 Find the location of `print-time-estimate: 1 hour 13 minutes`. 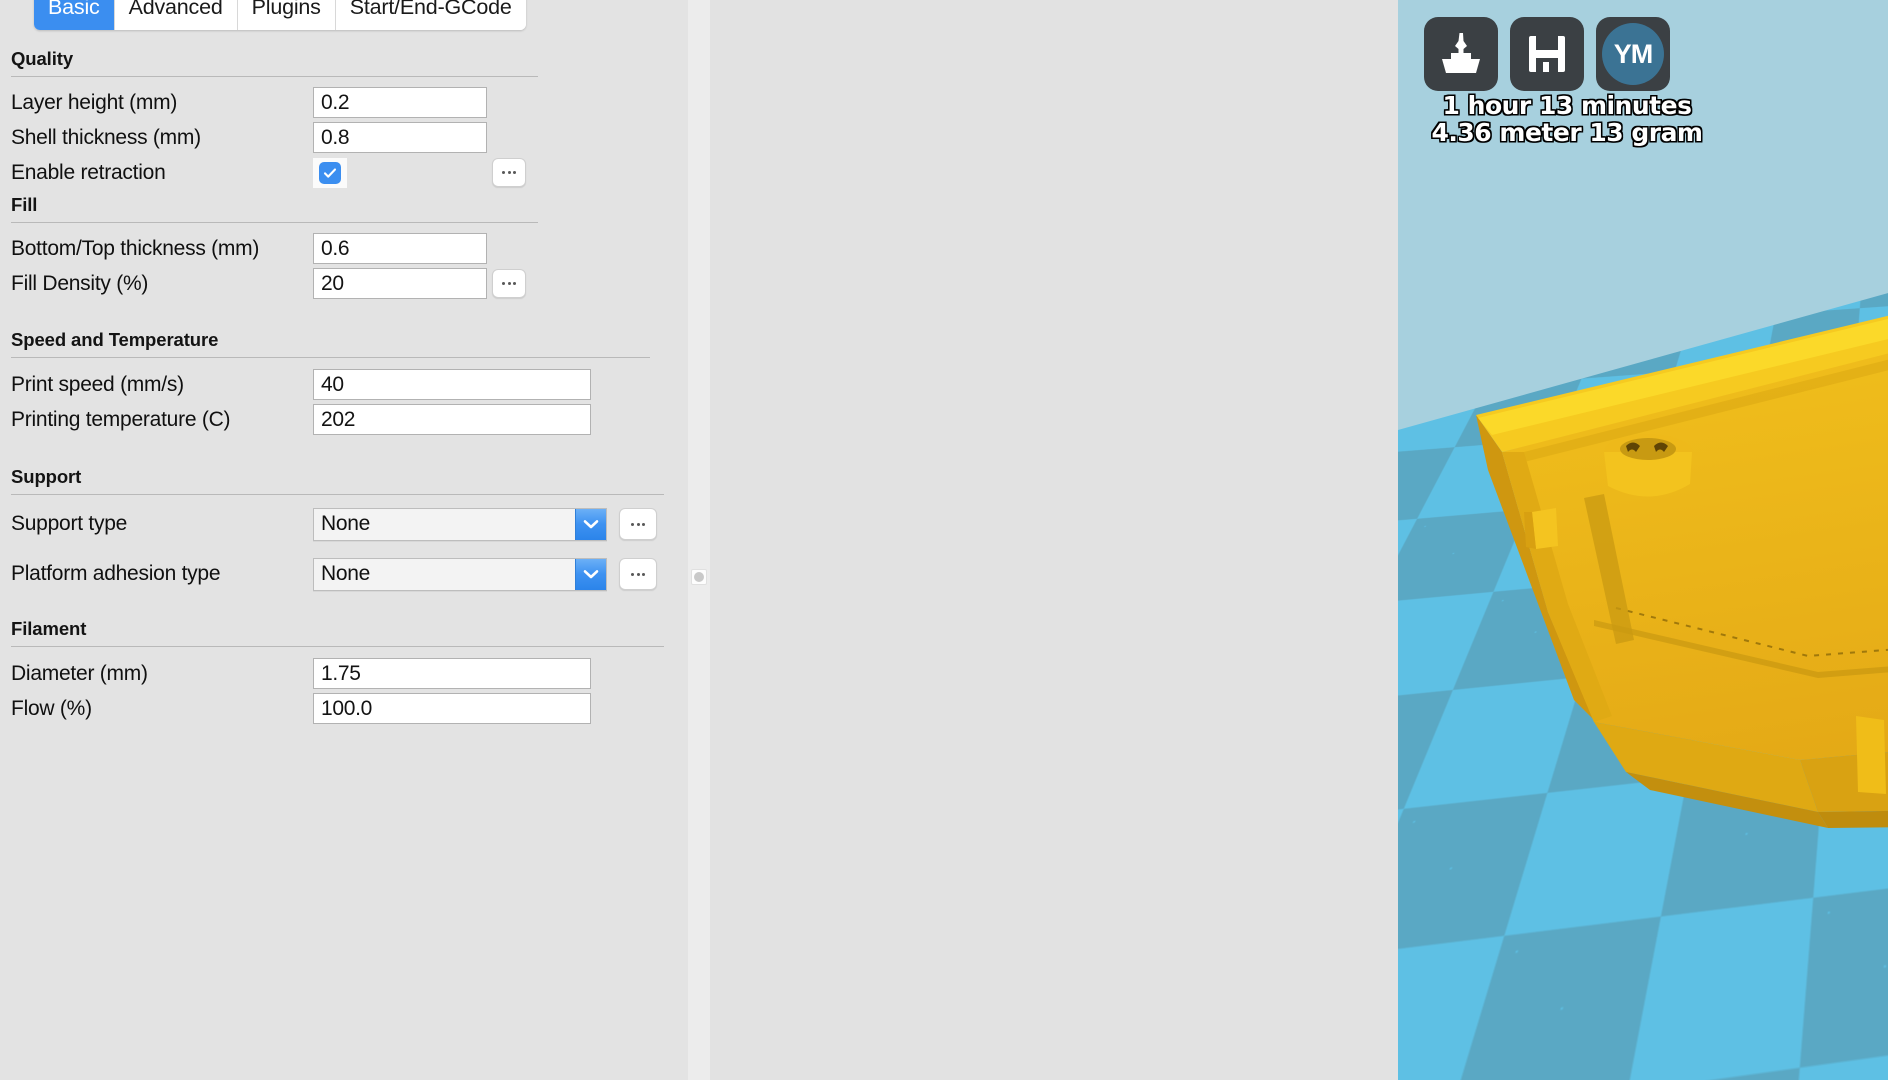

print-time-estimate: 1 hour 13 minutes is located at coordinates (1567, 105).